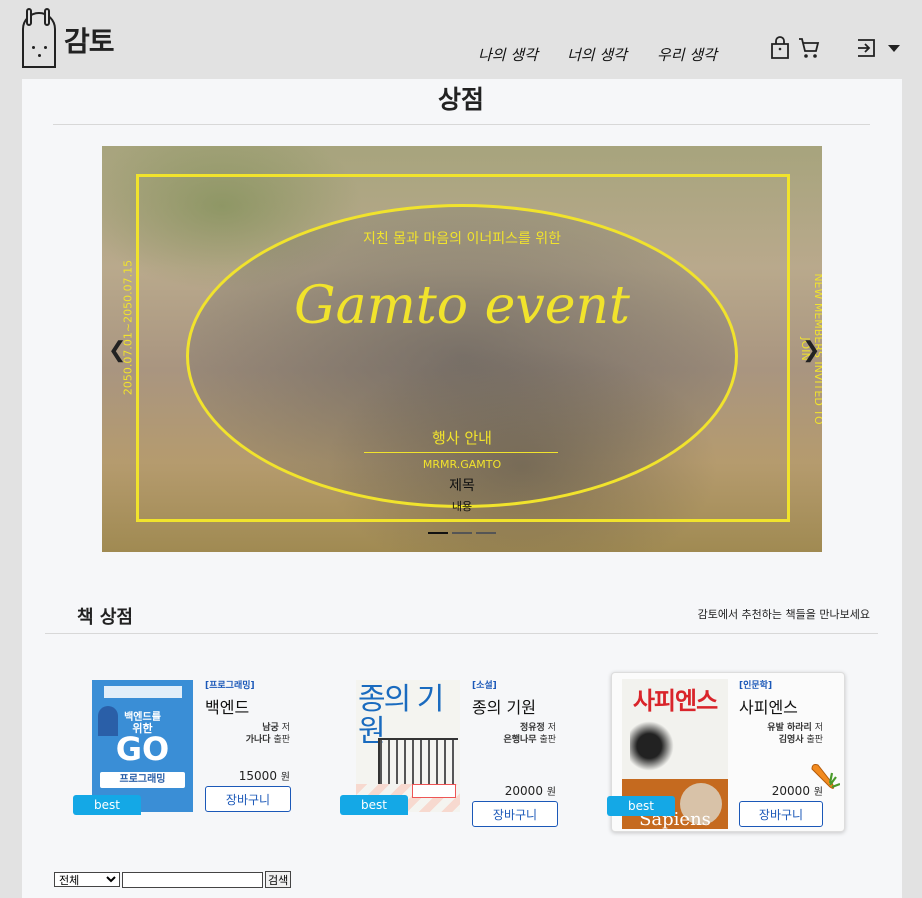  What do you see at coordinates (29, 17) in the screenshot?
I see `logo-ear-left` at bounding box center [29, 17].